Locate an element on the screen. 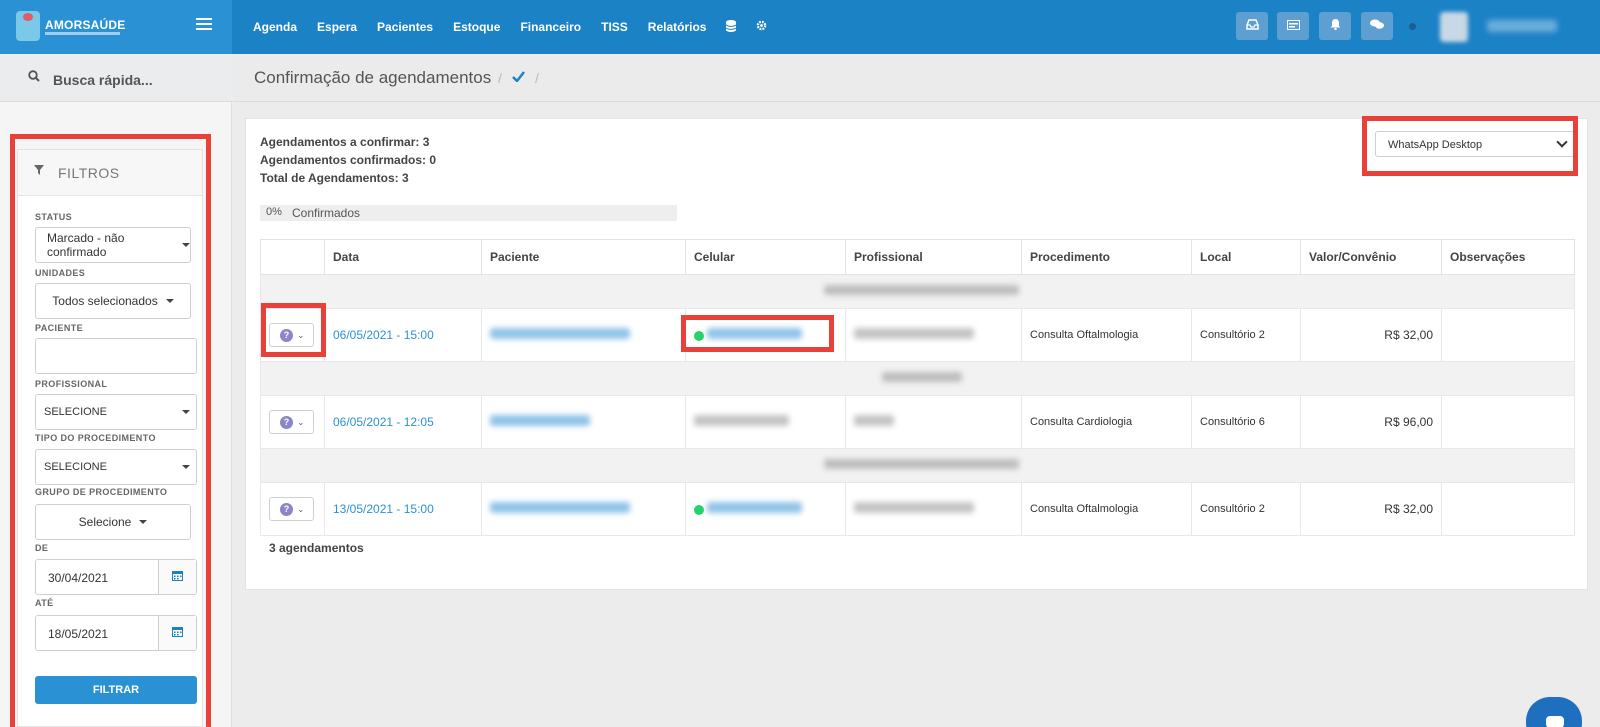 The width and height of the screenshot is (1600, 727). highlight-box-filters is located at coordinates (110, 430).